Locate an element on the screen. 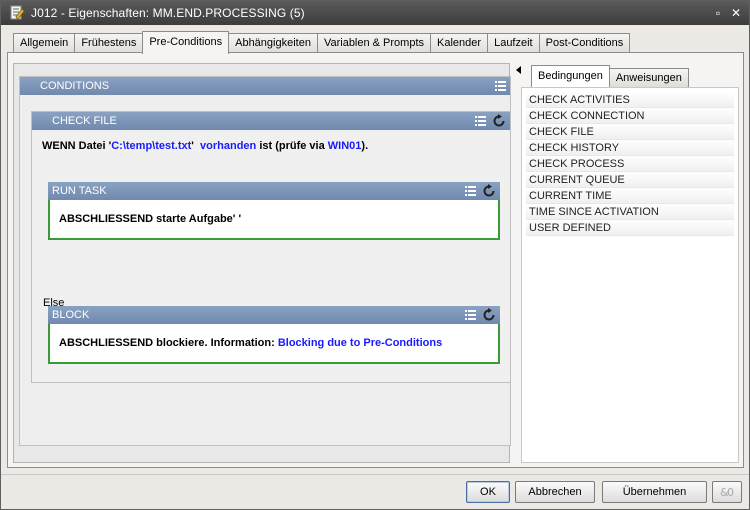 The width and height of the screenshot is (750, 510). list-item: CHECK FILE is located at coordinates (630, 132).